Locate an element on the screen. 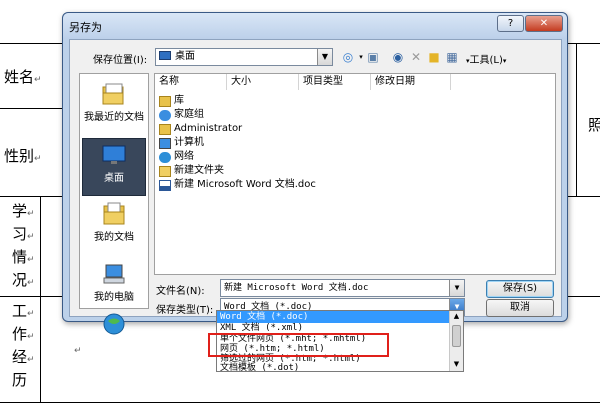  column-type-header: 项目类型 is located at coordinates (335, 82).